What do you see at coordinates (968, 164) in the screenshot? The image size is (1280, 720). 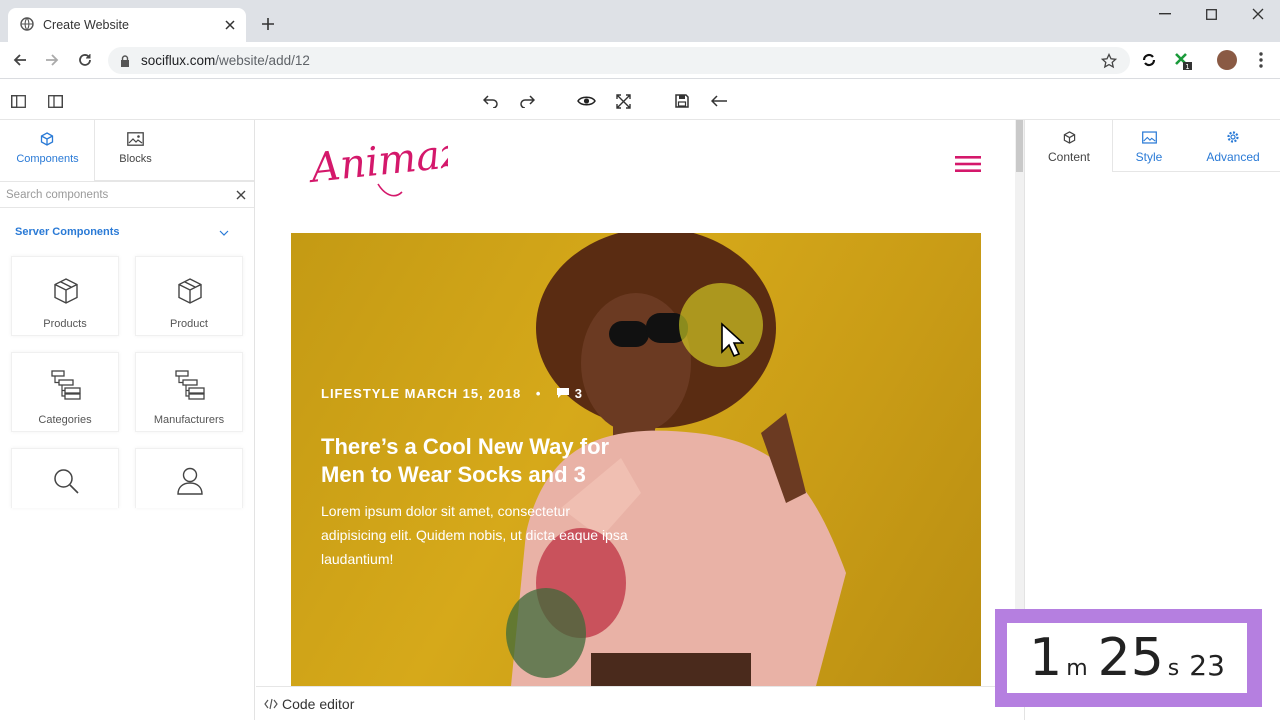 I see `hamburger-menu-icon` at bounding box center [968, 164].